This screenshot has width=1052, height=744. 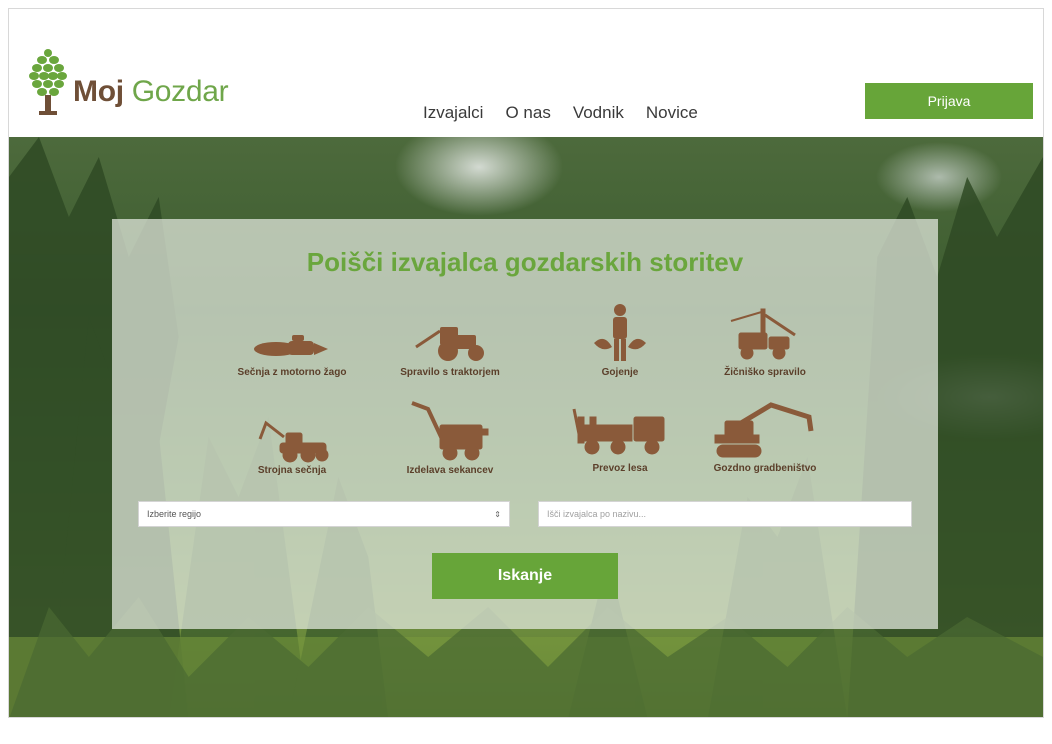 I want to click on logo-wordmark: Moj Gozdar, so click(x=151, y=91).